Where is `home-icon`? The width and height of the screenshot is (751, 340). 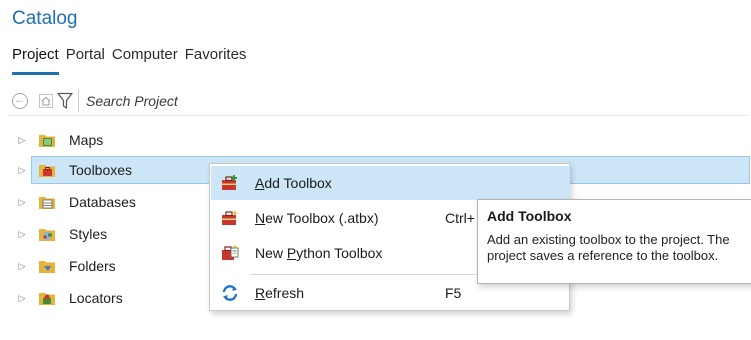
home-icon is located at coordinates (46, 101).